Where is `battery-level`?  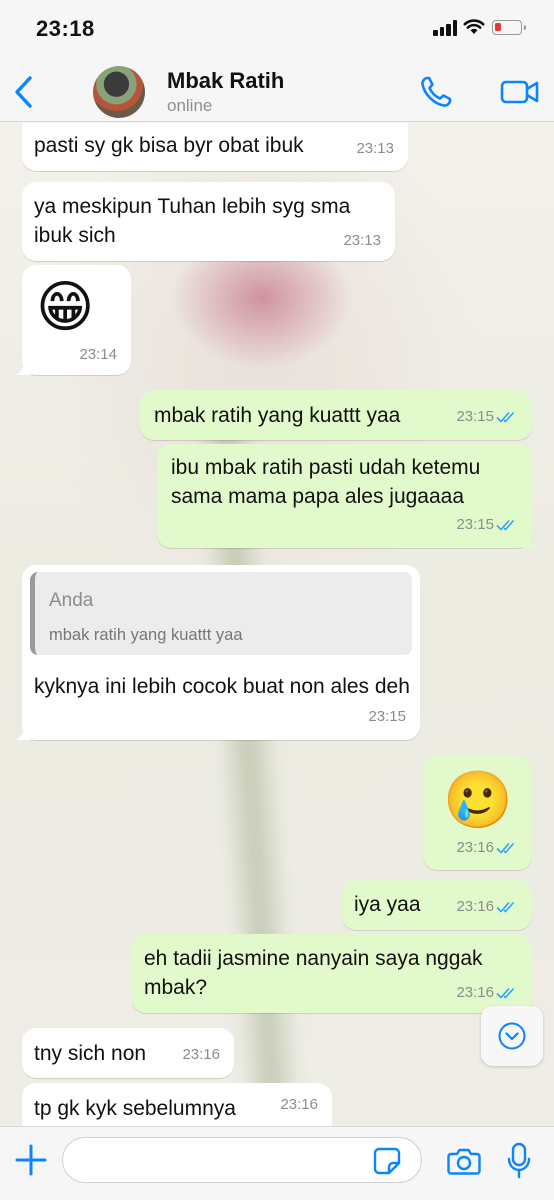
battery-level is located at coordinates (498, 27).